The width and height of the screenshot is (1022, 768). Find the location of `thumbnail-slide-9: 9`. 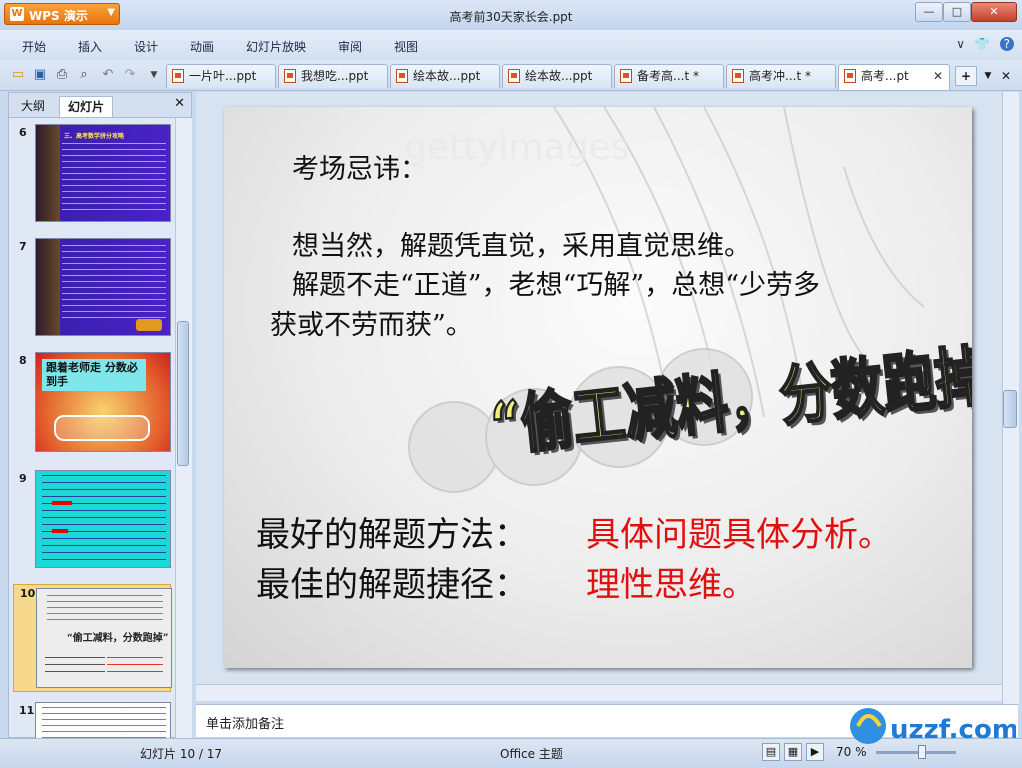

thumbnail-slide-9: 9 is located at coordinates (92, 520).